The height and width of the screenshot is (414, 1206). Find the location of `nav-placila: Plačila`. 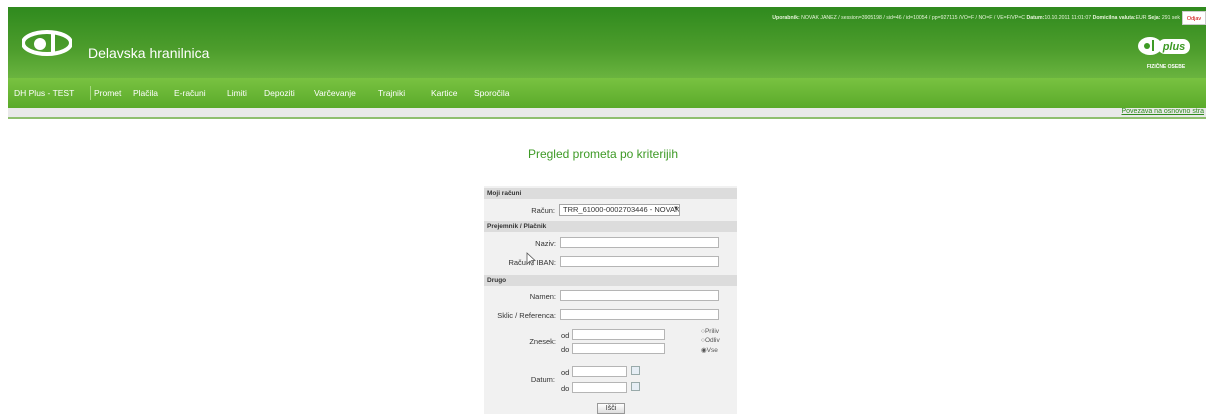

nav-placila: Plačila is located at coordinates (145, 93).